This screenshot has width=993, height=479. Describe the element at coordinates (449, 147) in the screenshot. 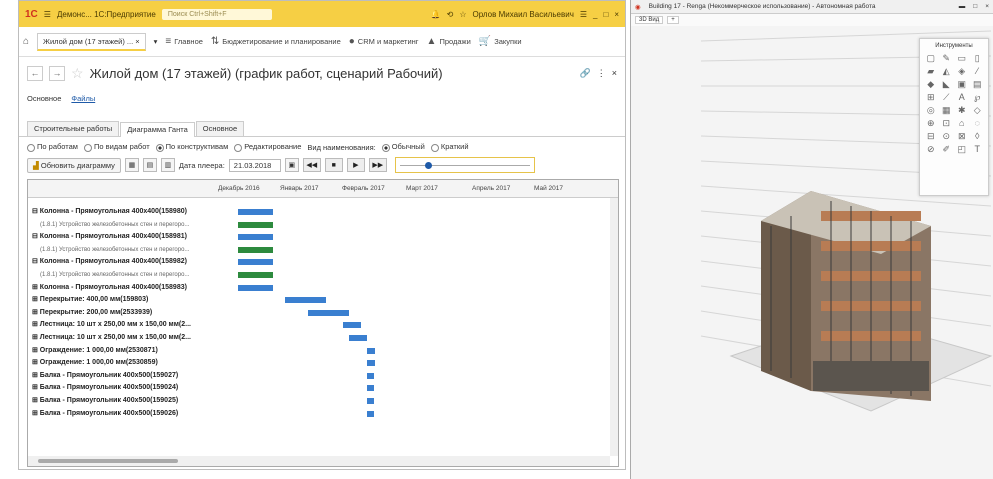

I see `radio-short: Краткий` at that location.